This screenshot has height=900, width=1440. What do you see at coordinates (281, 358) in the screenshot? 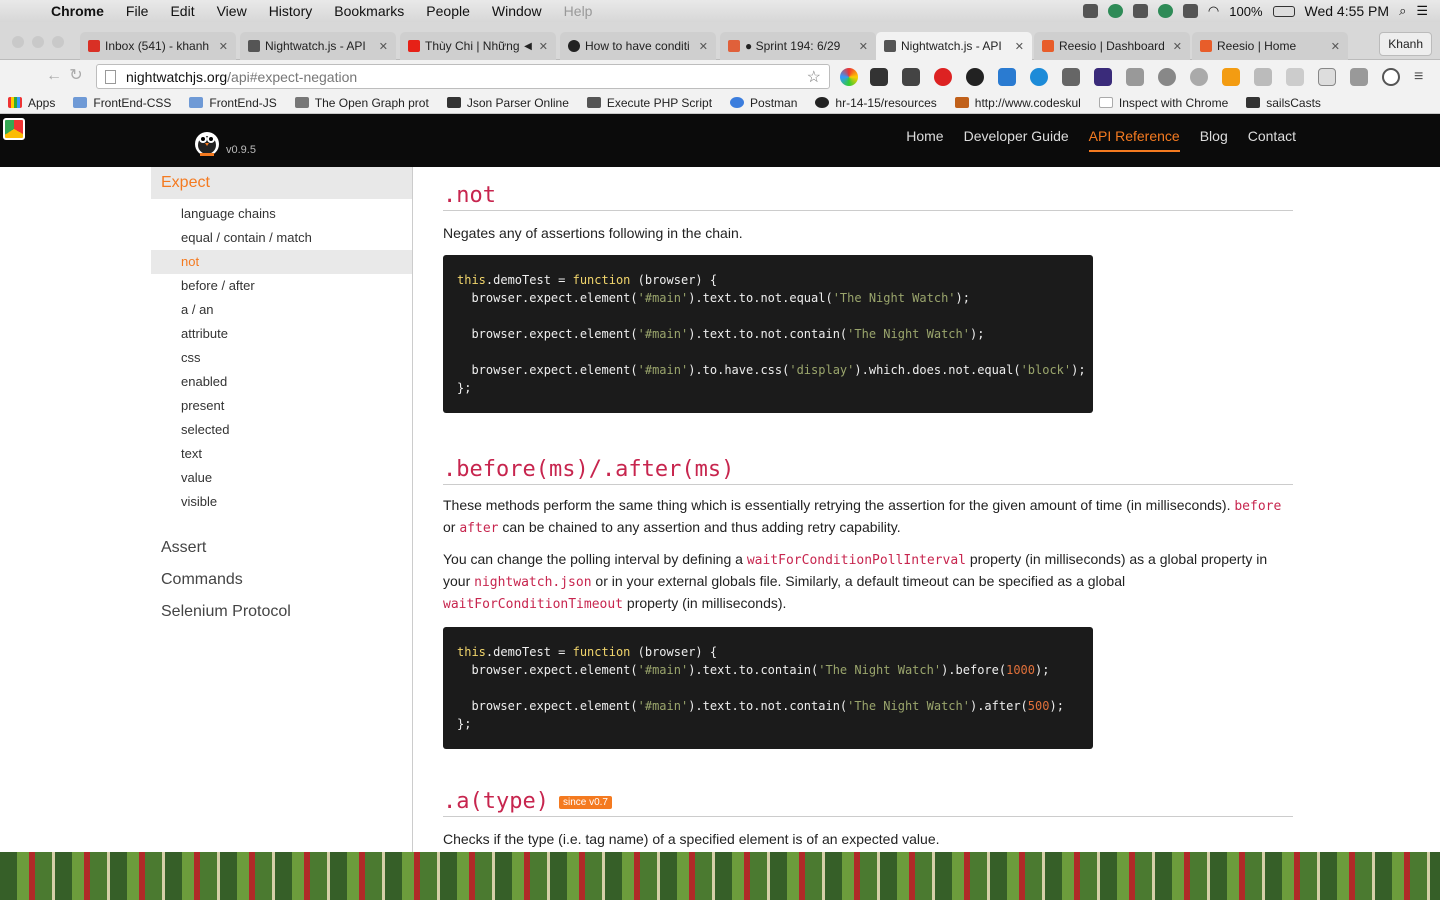
I see `sidebar-item-css: css` at bounding box center [281, 358].